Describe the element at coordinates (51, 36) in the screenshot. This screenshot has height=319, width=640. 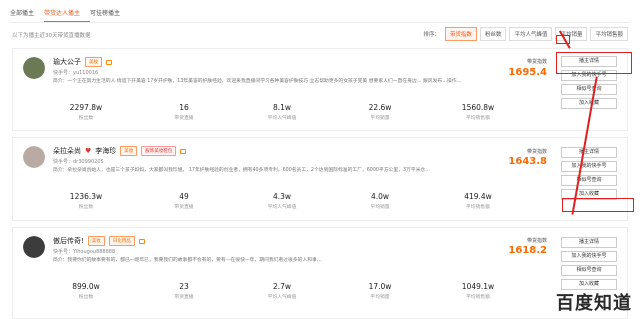
I see `data-period-note: 以下为播主近30天带货直播数据` at that location.